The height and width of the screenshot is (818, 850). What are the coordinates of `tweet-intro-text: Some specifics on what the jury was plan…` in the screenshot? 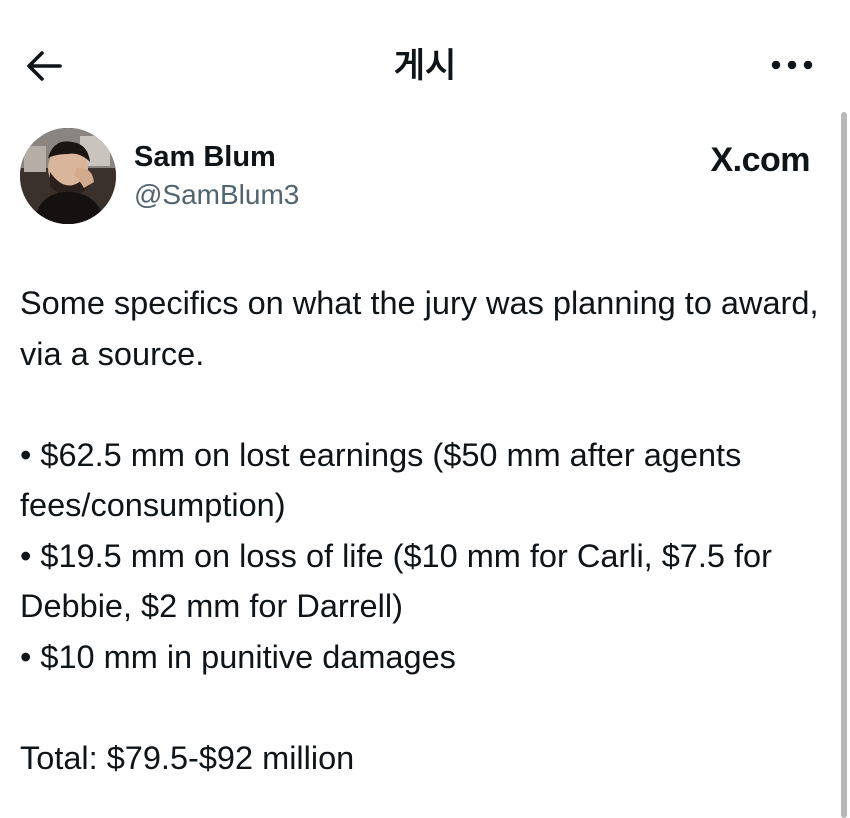 It's located at (419, 328).